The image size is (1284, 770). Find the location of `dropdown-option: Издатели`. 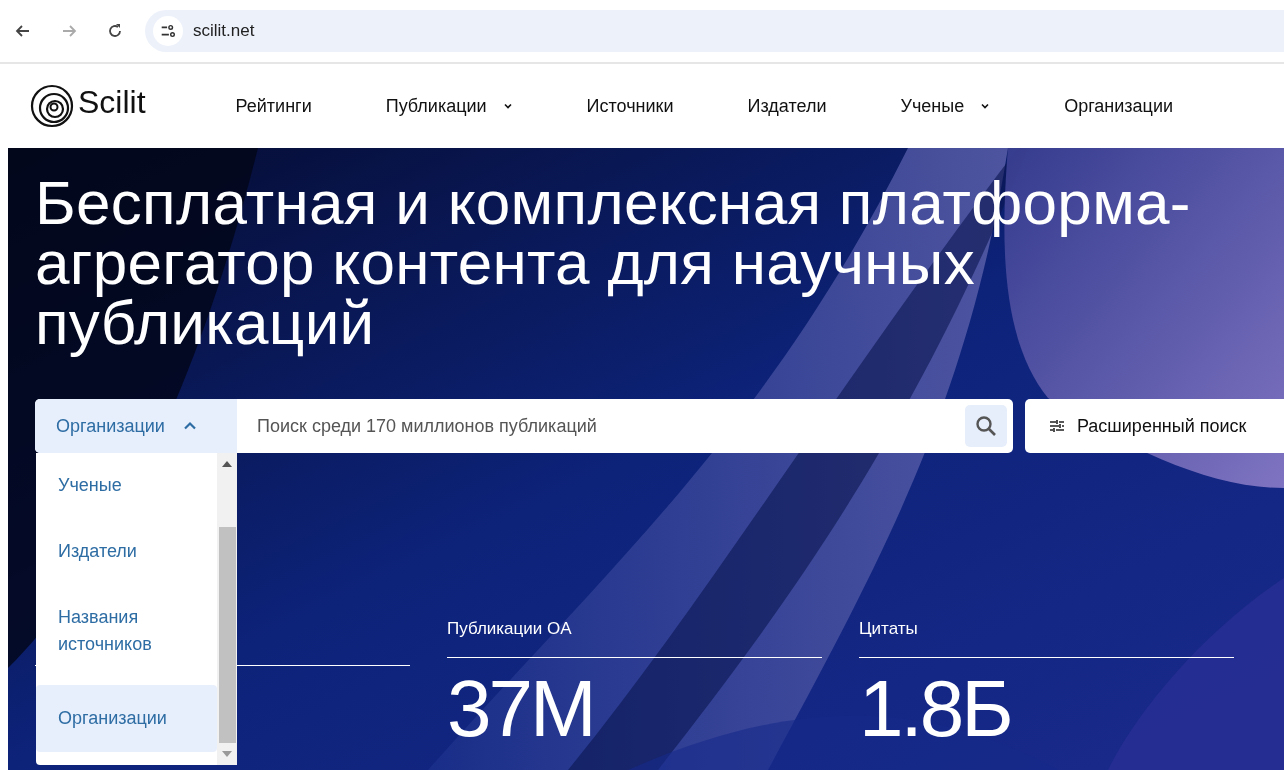

dropdown-option: Издатели is located at coordinates (126, 552).